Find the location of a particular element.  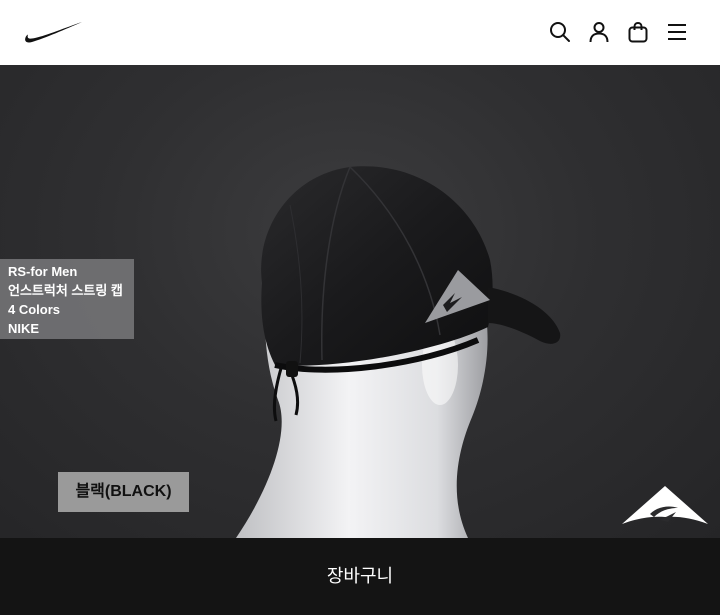

color-label: 블랙(BLACK) is located at coordinates (123, 492).